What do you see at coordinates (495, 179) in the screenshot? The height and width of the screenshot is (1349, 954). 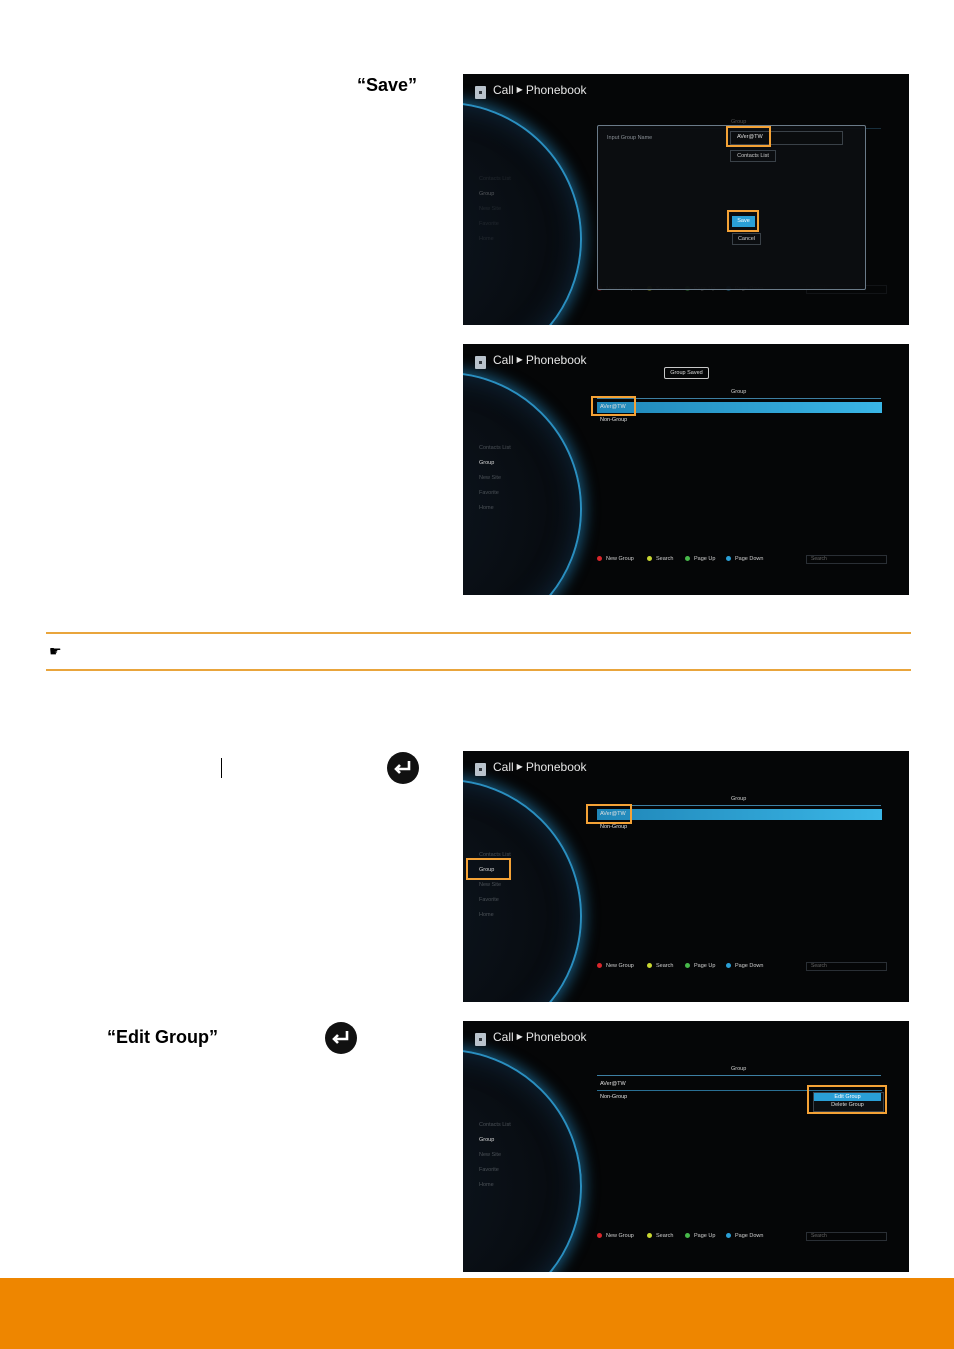 I see `sidebar-item: Contacts List` at bounding box center [495, 179].